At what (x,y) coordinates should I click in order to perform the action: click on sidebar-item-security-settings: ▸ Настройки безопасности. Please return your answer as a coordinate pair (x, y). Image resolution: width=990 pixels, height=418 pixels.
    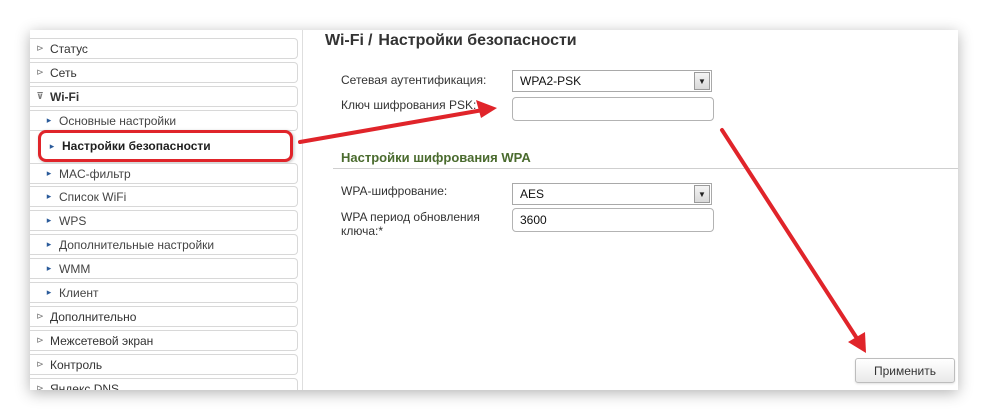
    Looking at the image, I should click on (165, 146).